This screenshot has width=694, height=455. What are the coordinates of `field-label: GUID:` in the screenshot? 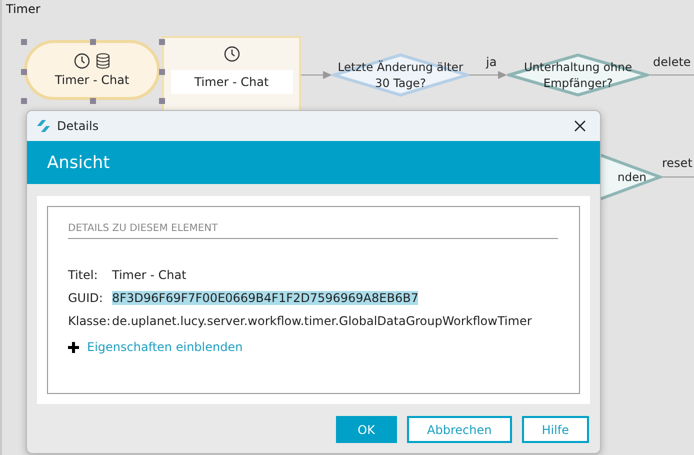 It's located at (86, 297).